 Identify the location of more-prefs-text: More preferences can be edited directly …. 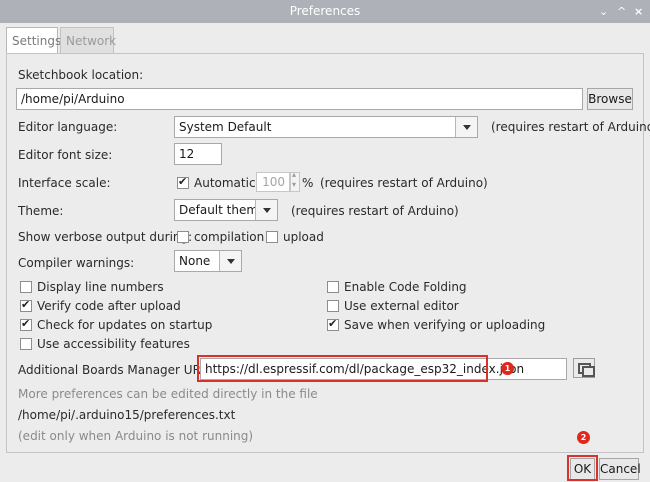
(168, 394).